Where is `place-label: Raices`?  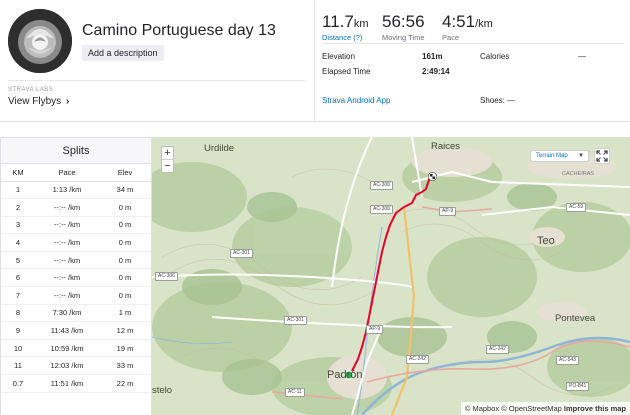
place-label: Raices is located at coordinates (446, 146).